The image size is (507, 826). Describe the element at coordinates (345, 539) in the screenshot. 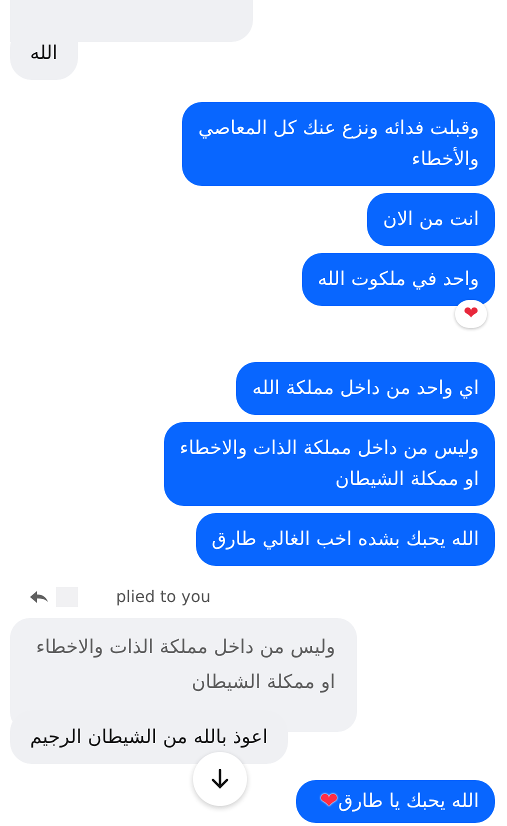

I see `sent-message: الله يحبك بشده اخب الغالي طارق` at that location.